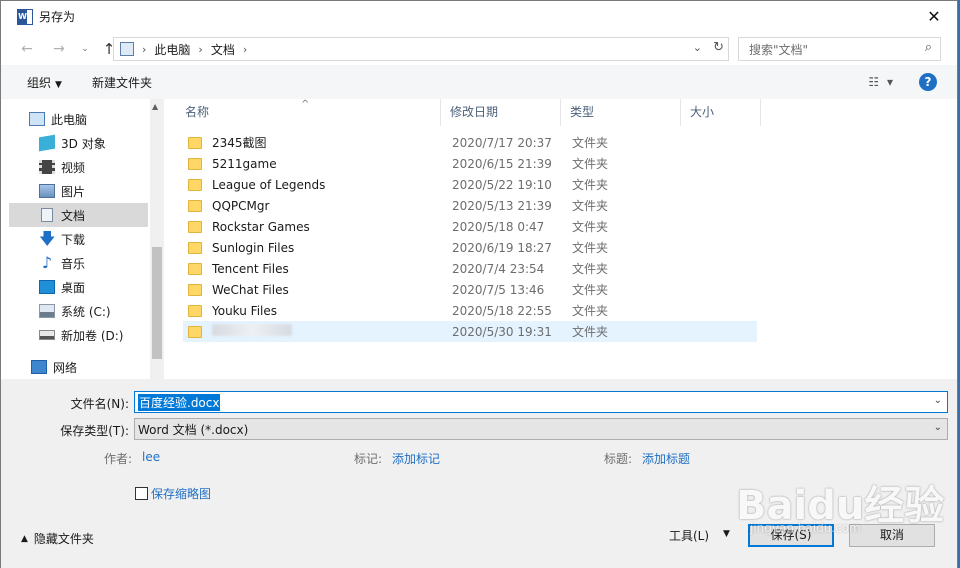 The height and width of the screenshot is (568, 960). Describe the element at coordinates (245, 310) in the screenshot. I see `file-name: Youku Files` at that location.